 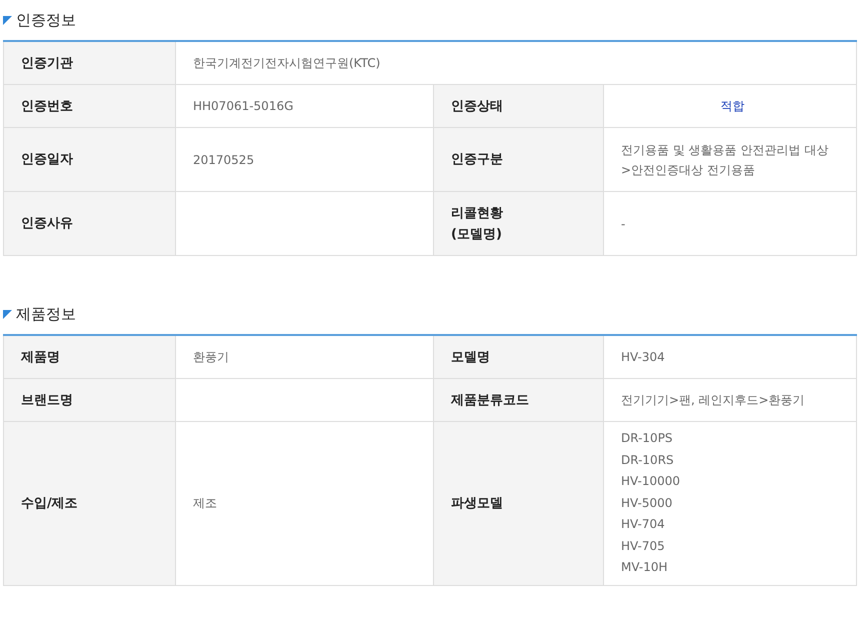 I want to click on value-cell: 전기기기>팬, 레인지후드>환풍기, so click(x=730, y=400).